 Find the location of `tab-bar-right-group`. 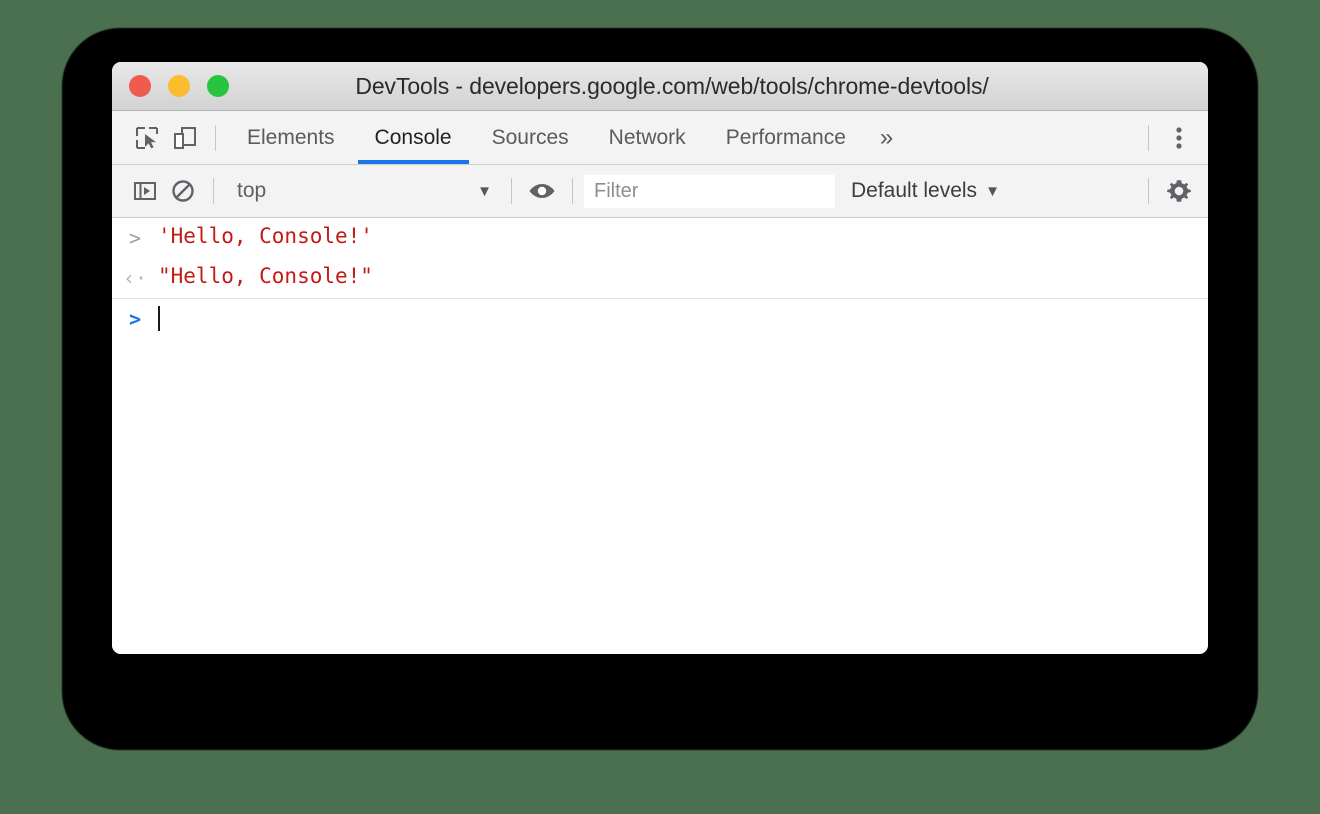

tab-bar-right-group is located at coordinates (1172, 138).